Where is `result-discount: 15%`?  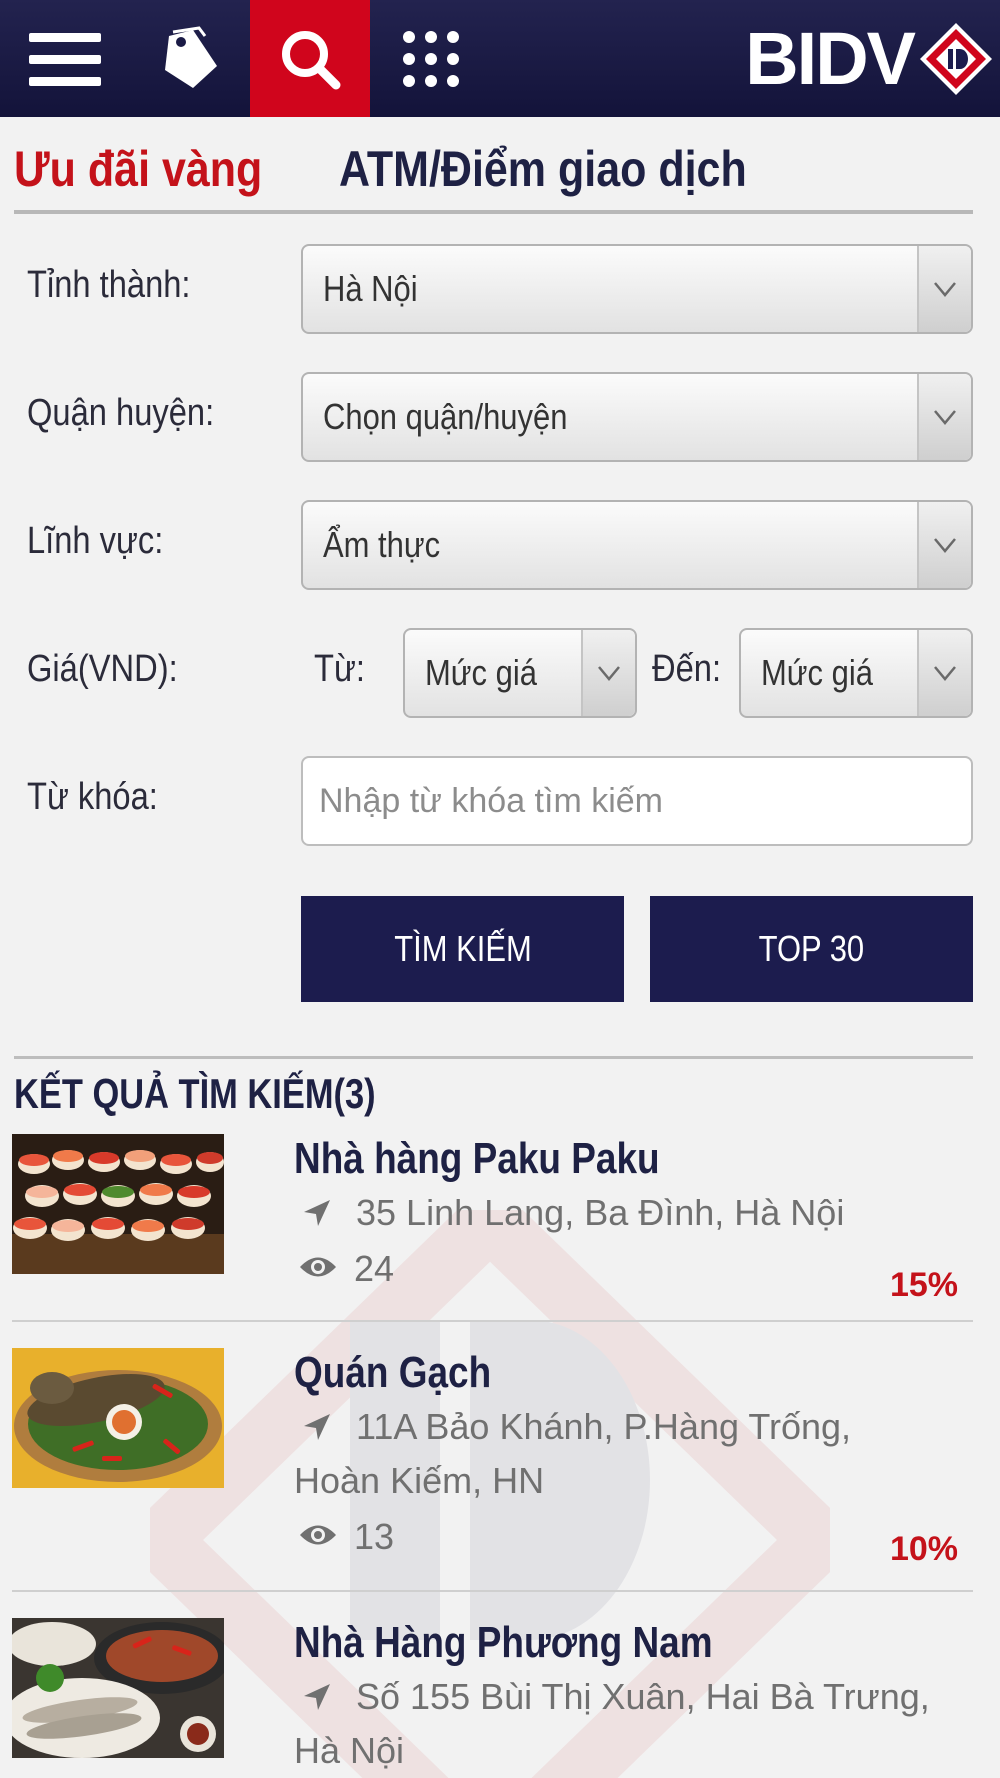 result-discount: 15% is located at coordinates (923, 1285).